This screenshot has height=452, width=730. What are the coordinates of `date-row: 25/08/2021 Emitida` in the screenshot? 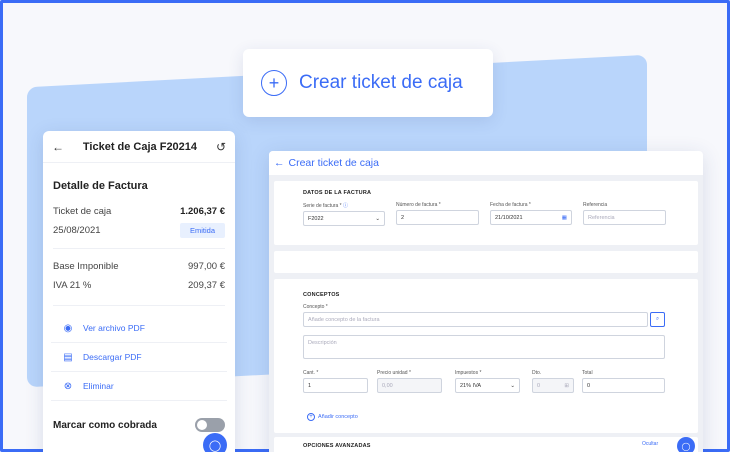 It's located at (139, 230).